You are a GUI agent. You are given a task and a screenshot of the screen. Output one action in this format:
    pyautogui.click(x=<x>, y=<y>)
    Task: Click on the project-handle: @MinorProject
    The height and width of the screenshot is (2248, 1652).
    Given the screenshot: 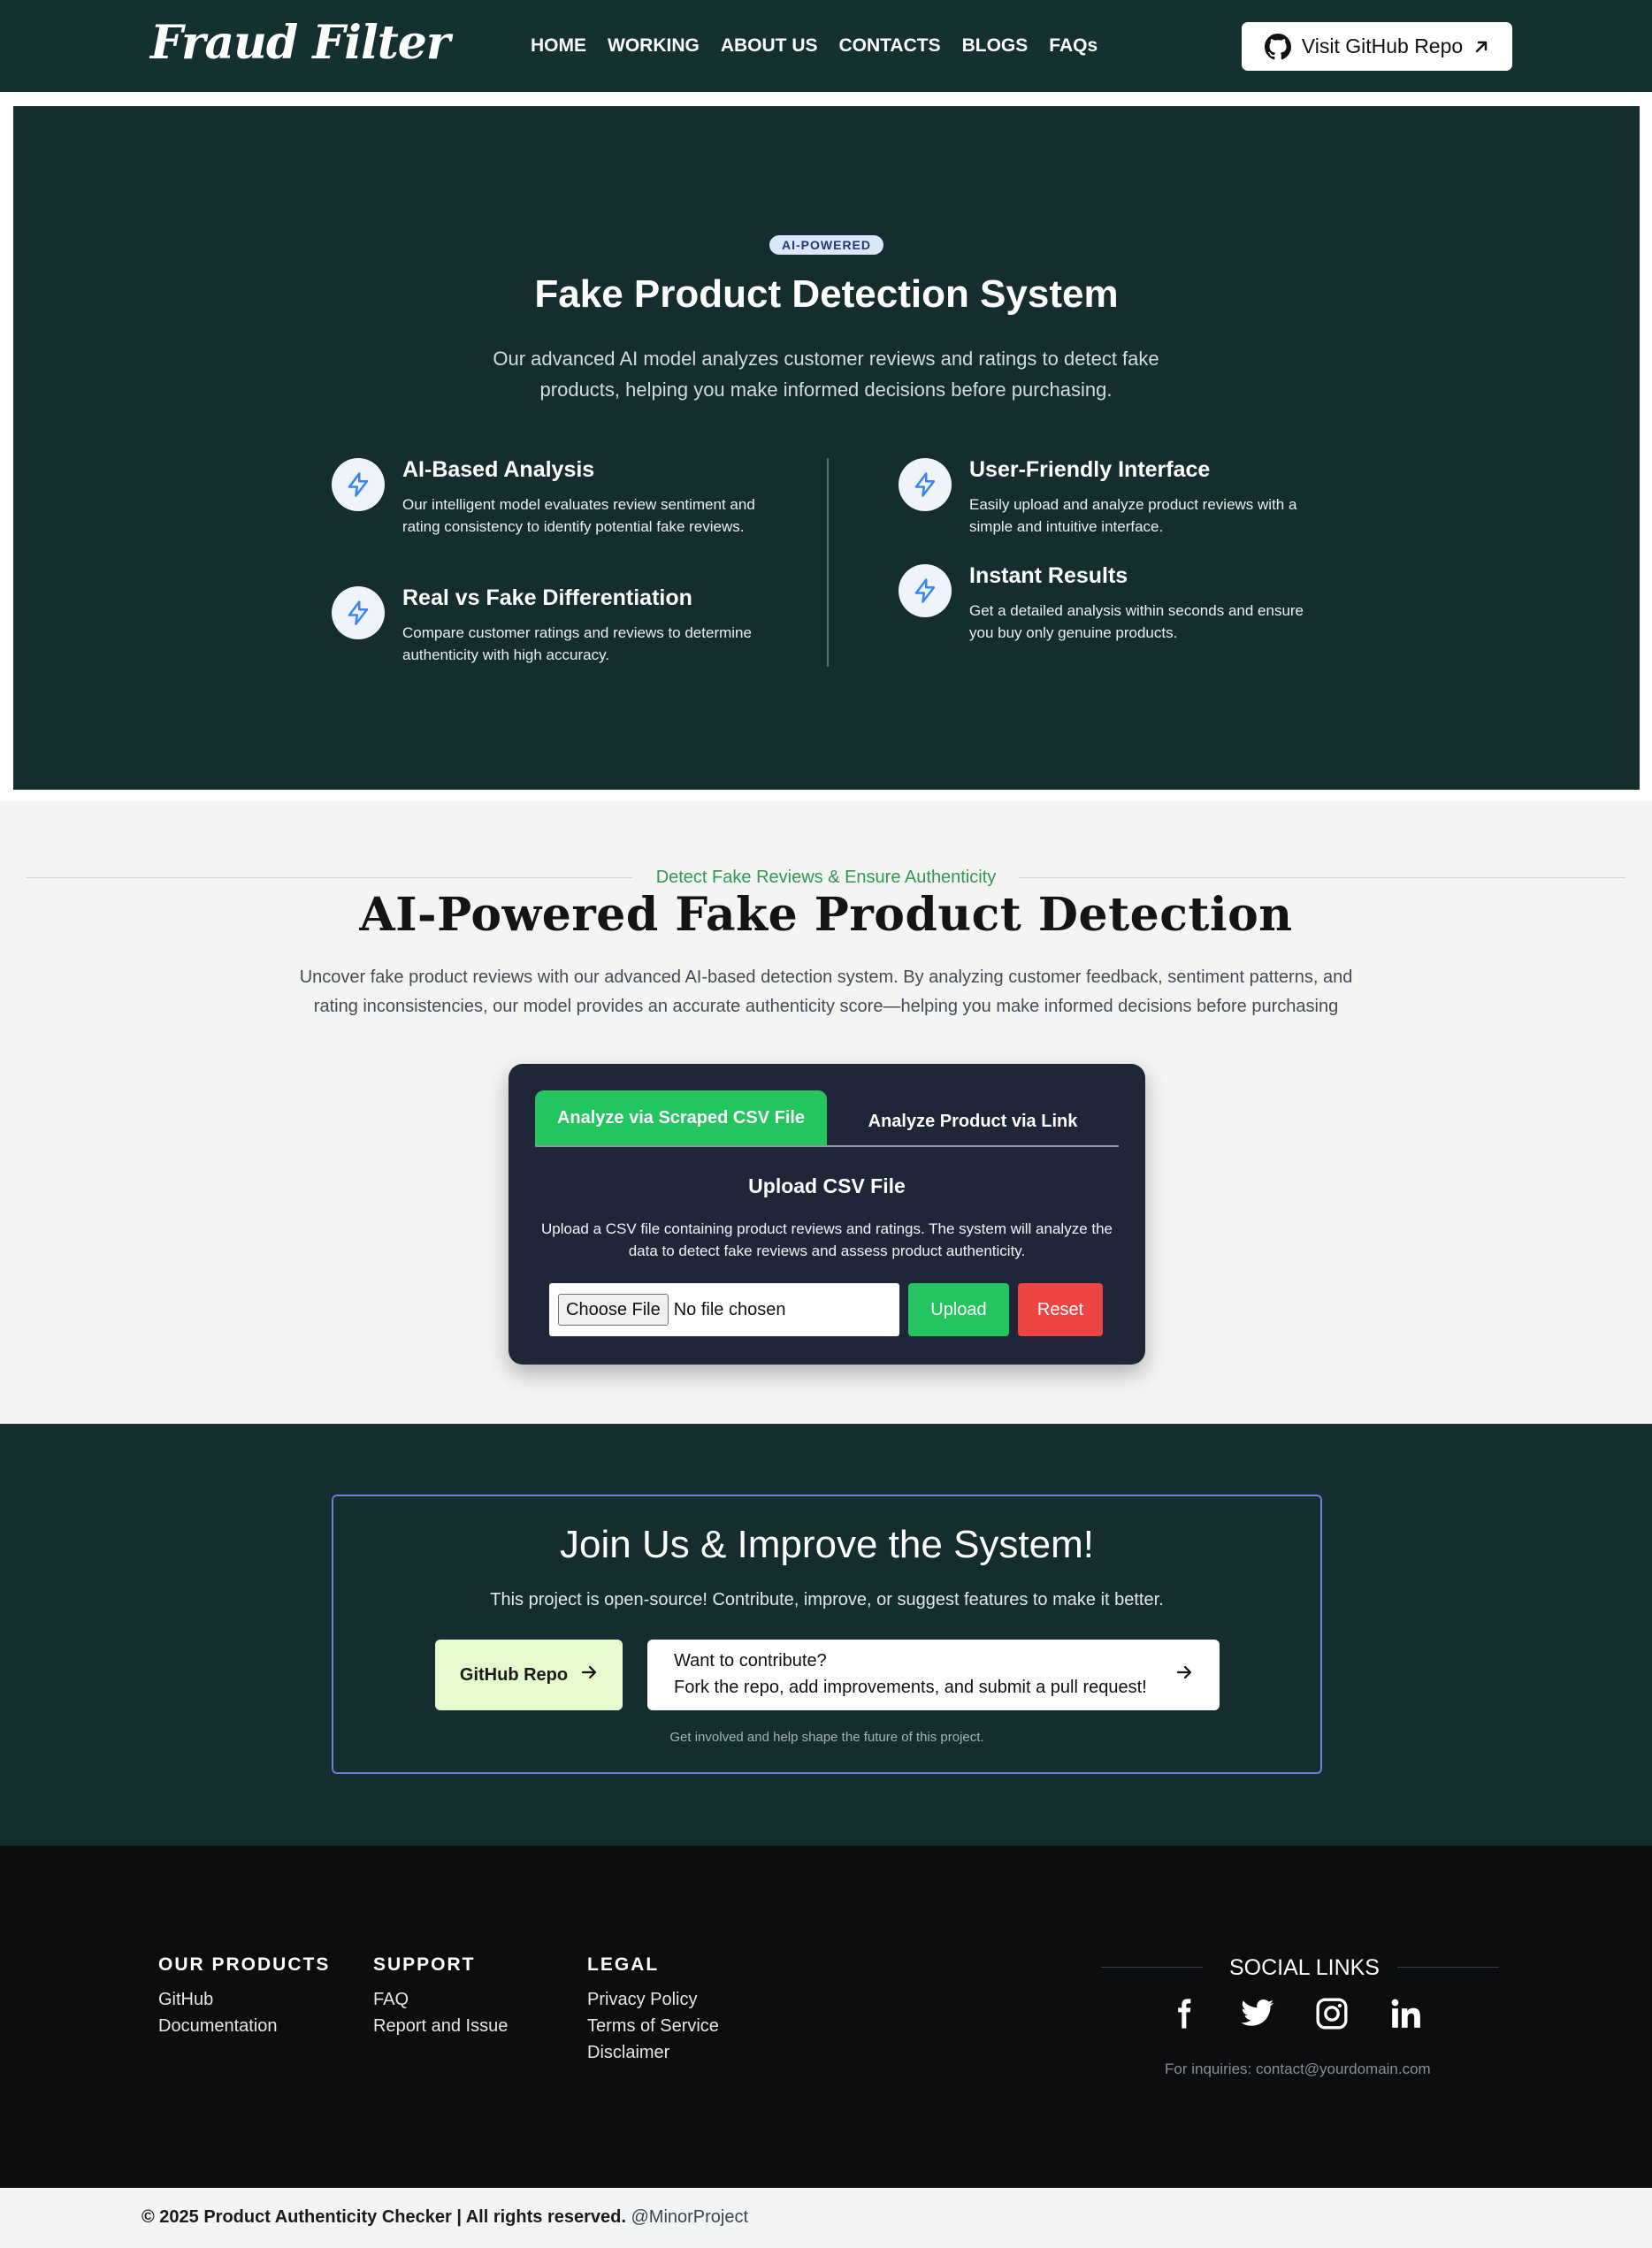 What is the action you would take?
    pyautogui.click(x=689, y=2217)
    